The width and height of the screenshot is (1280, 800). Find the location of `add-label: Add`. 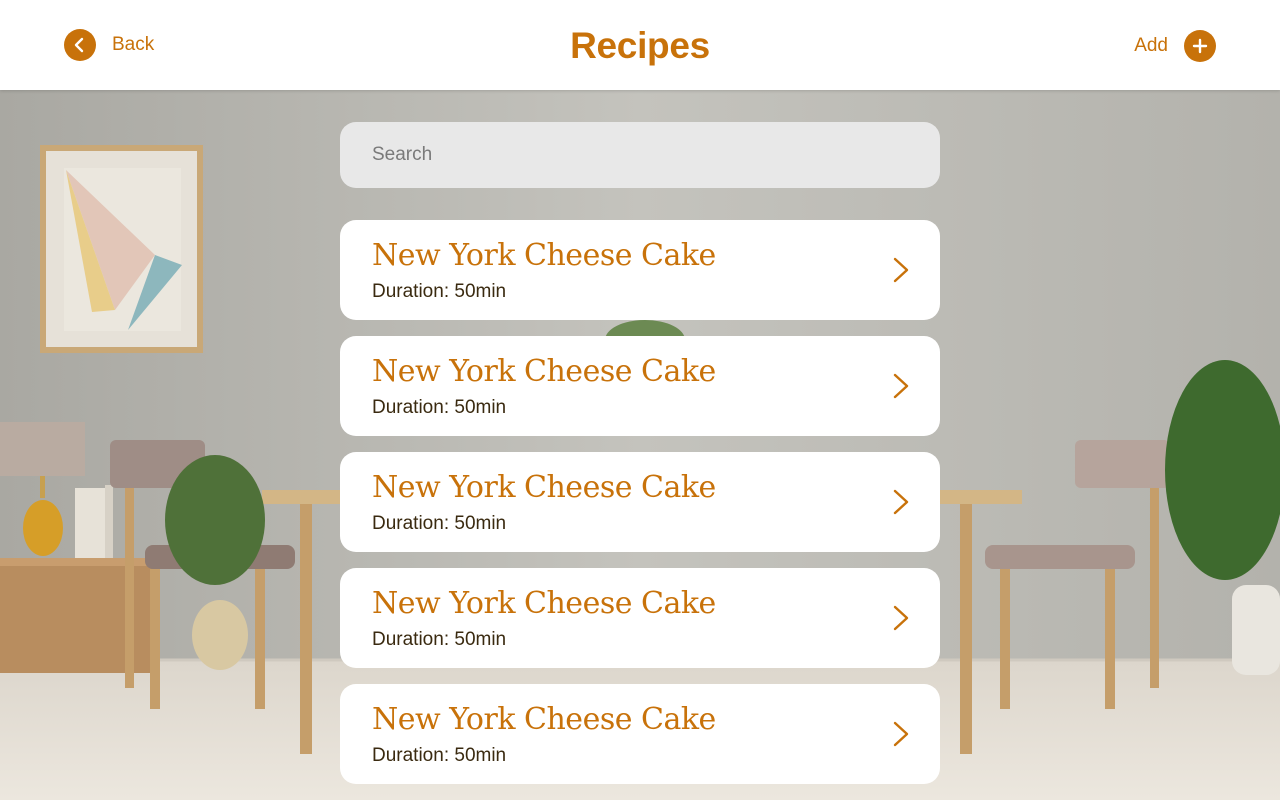

add-label: Add is located at coordinates (1151, 45).